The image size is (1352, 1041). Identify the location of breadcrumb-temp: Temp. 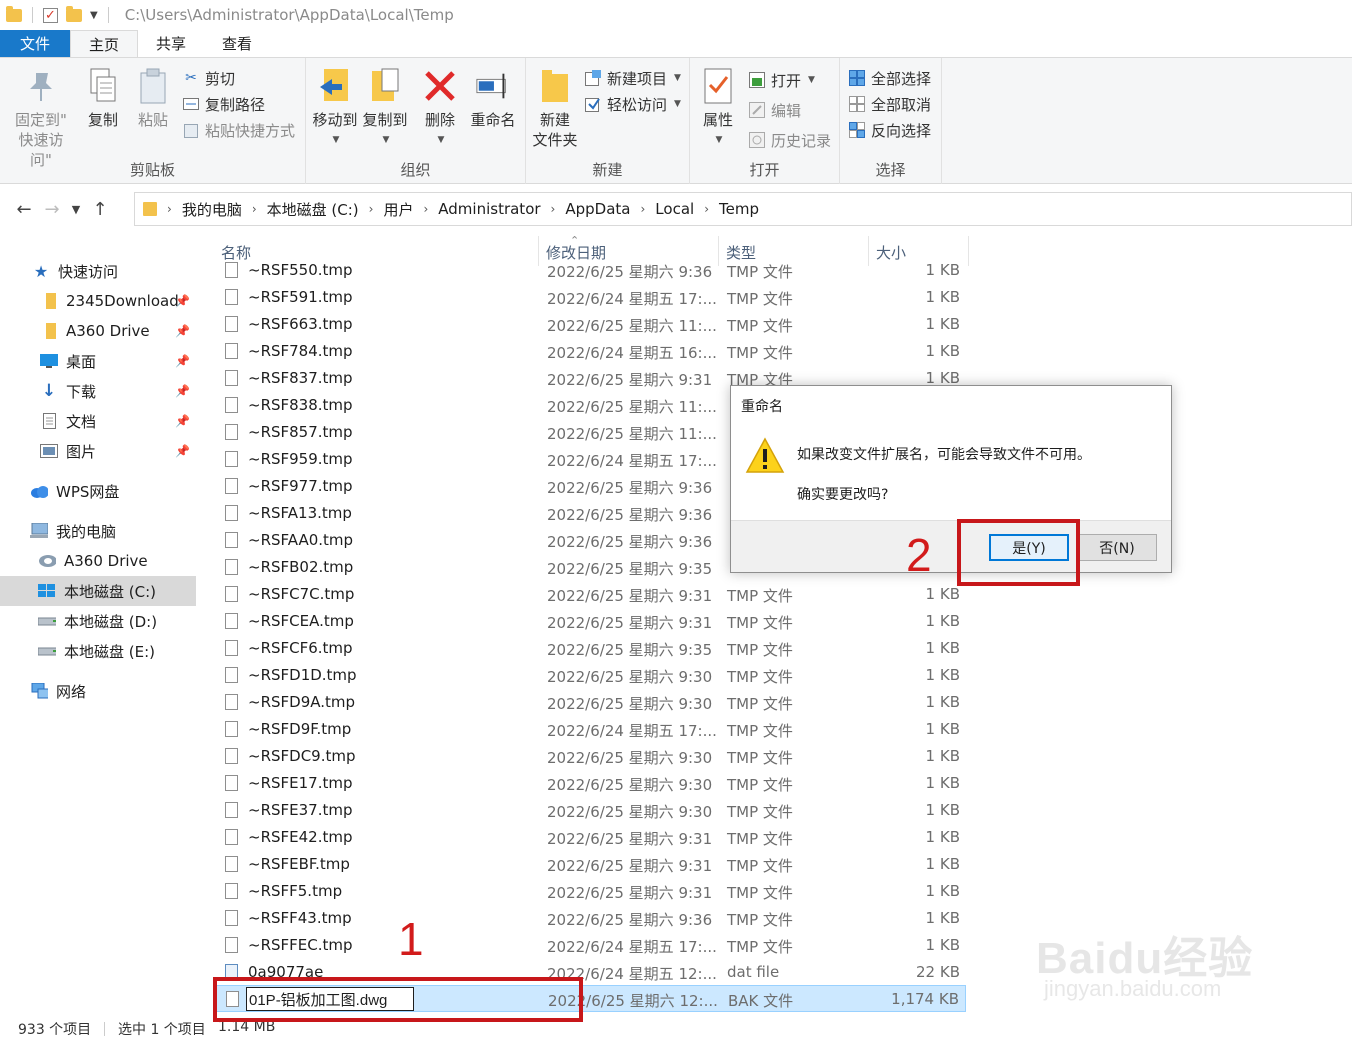
(739, 209).